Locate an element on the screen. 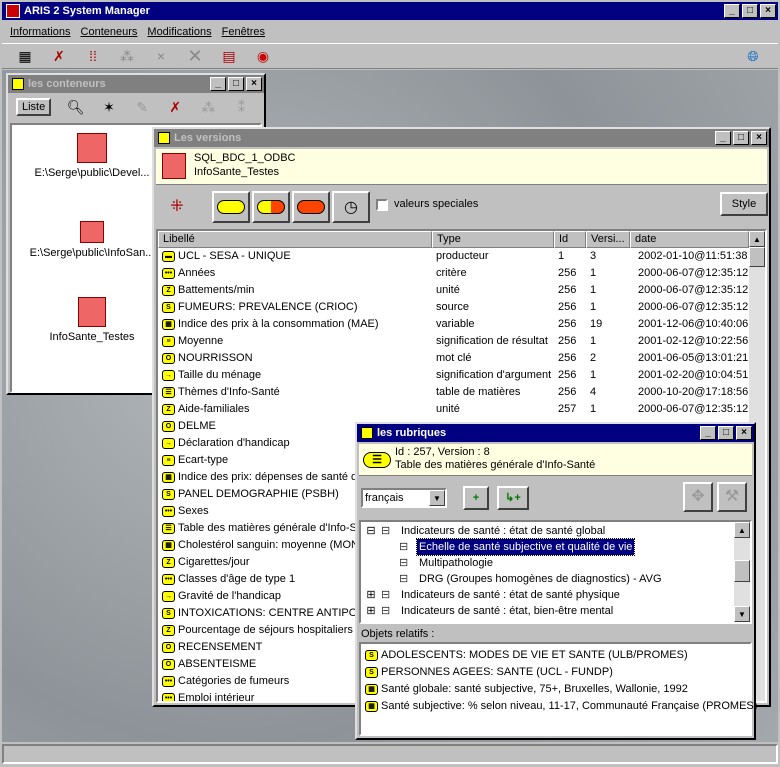 This screenshot has width=780, height=767. rubriques-close-button: × is located at coordinates (744, 433).